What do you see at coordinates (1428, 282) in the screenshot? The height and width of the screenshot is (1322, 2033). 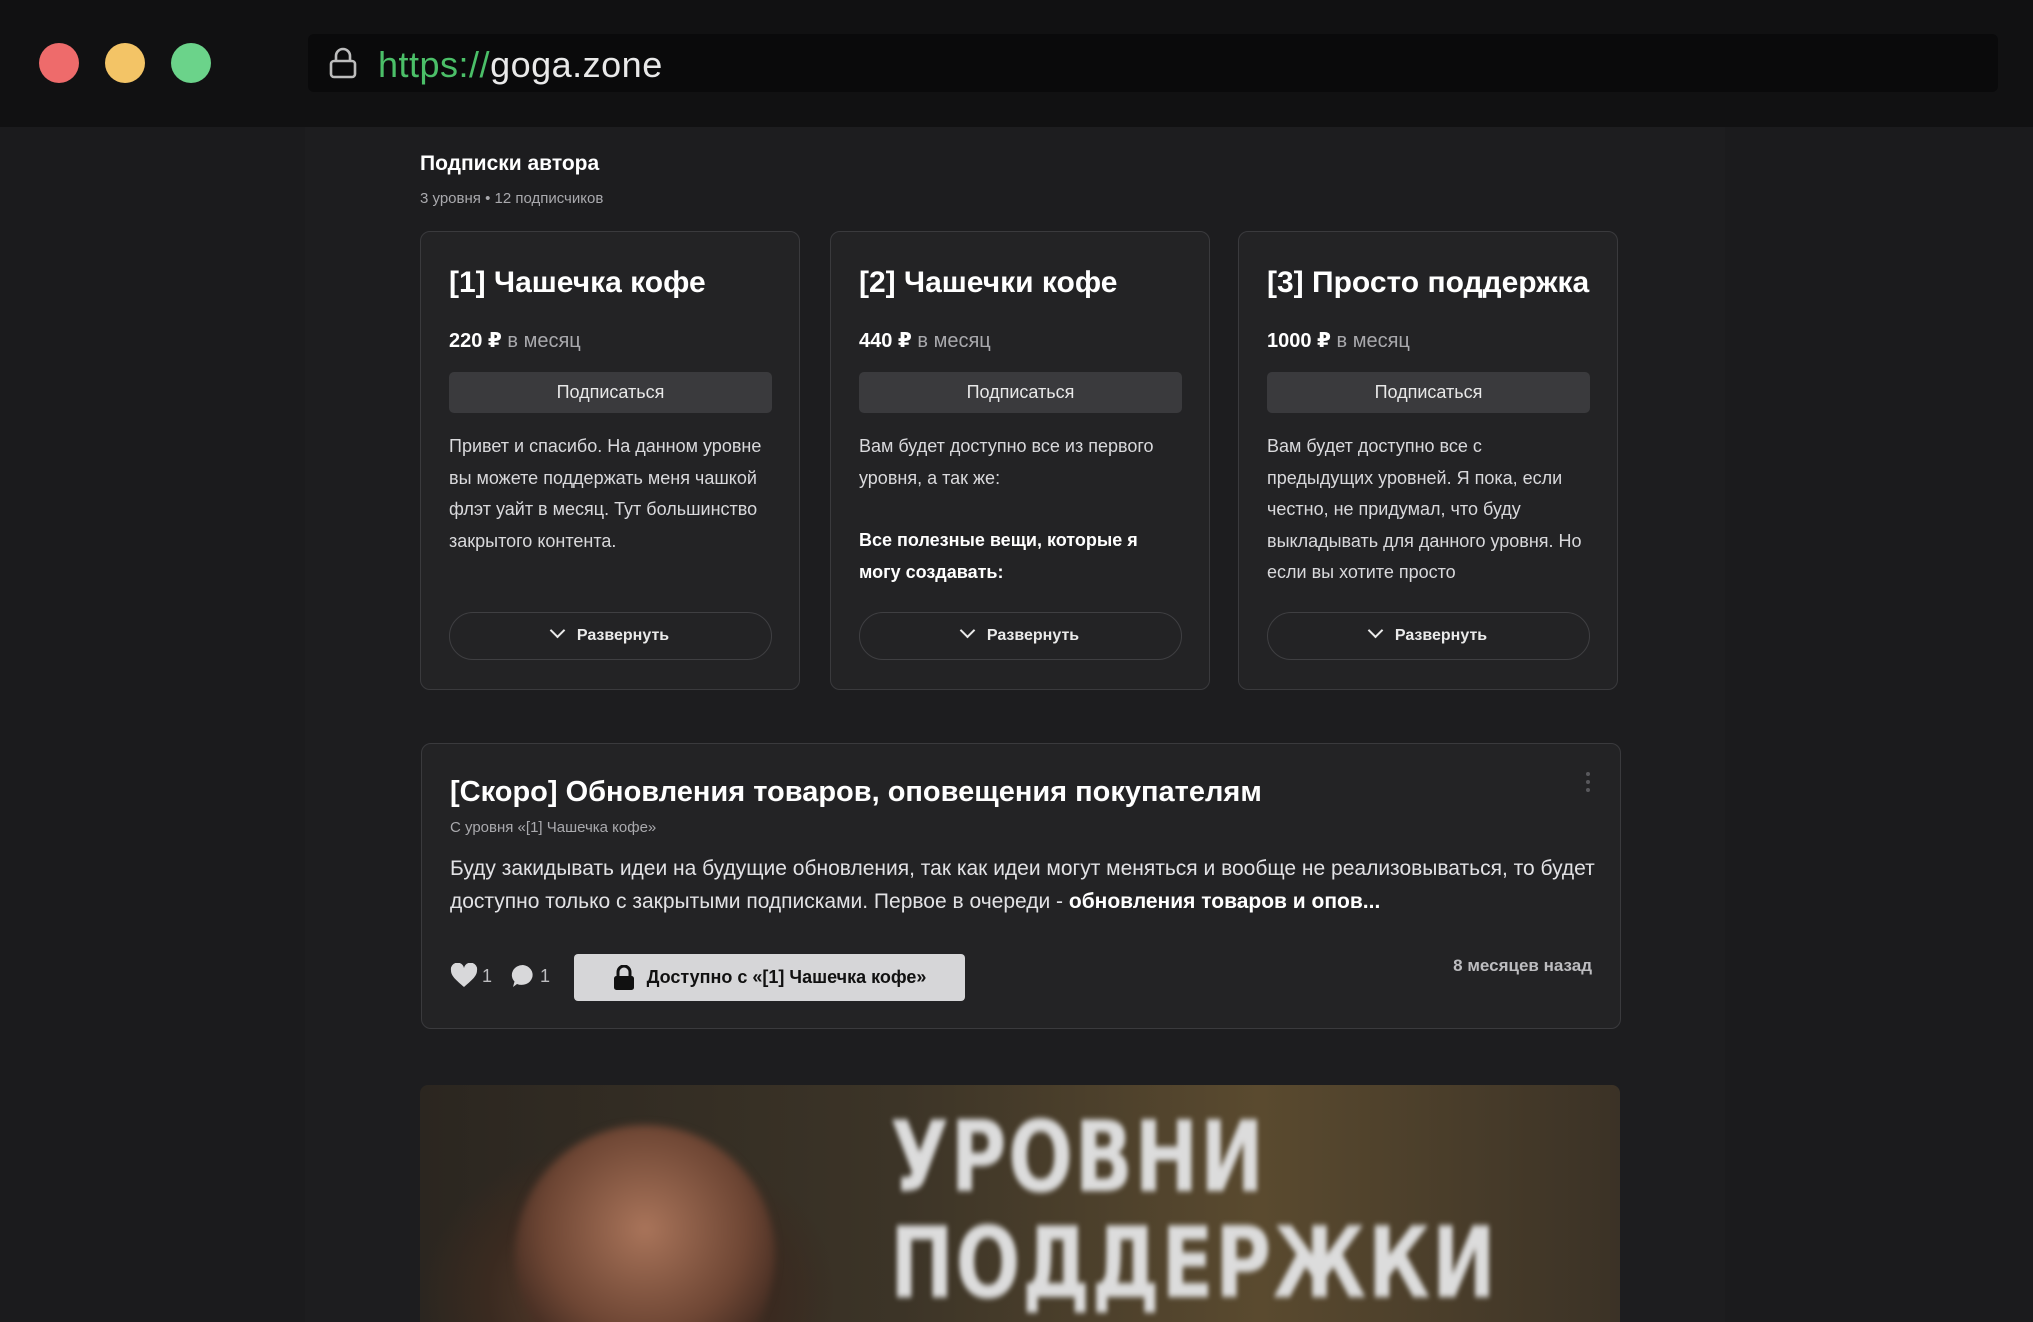 I see `tier-title: [3] Просто поддержка` at bounding box center [1428, 282].